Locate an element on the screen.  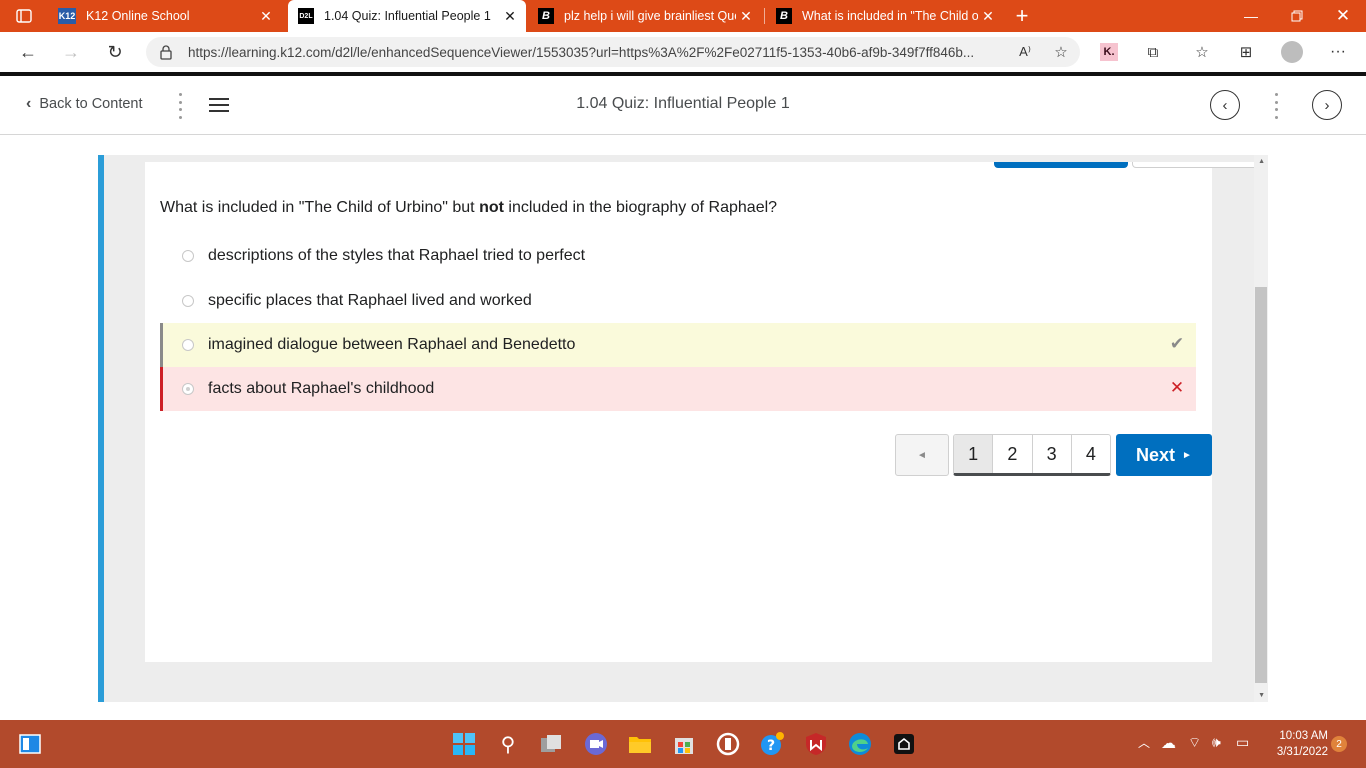
tab-brainly-answer: B What is included in "The Child of ✕ is located at coordinates (886, 16).